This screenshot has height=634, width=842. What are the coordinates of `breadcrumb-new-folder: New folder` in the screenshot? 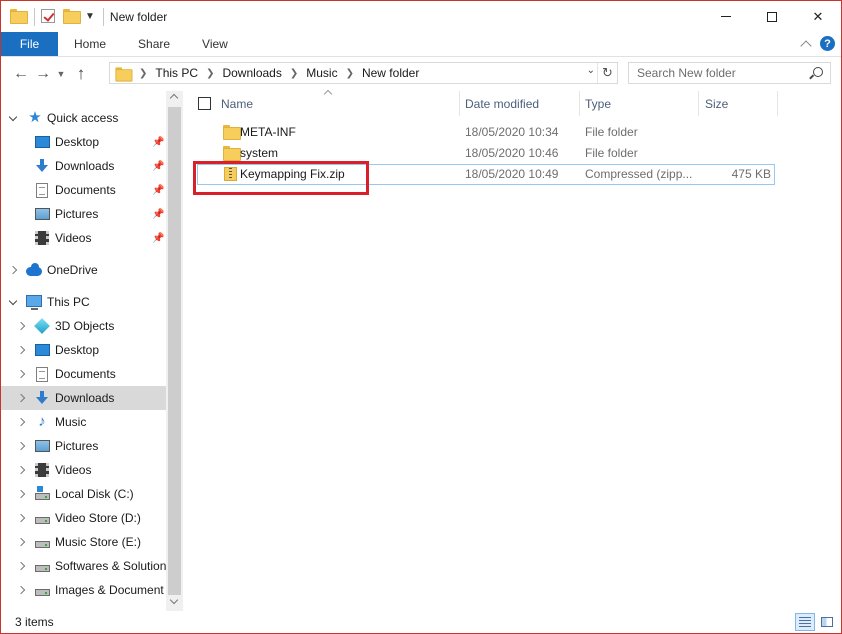 It's located at (390, 73).